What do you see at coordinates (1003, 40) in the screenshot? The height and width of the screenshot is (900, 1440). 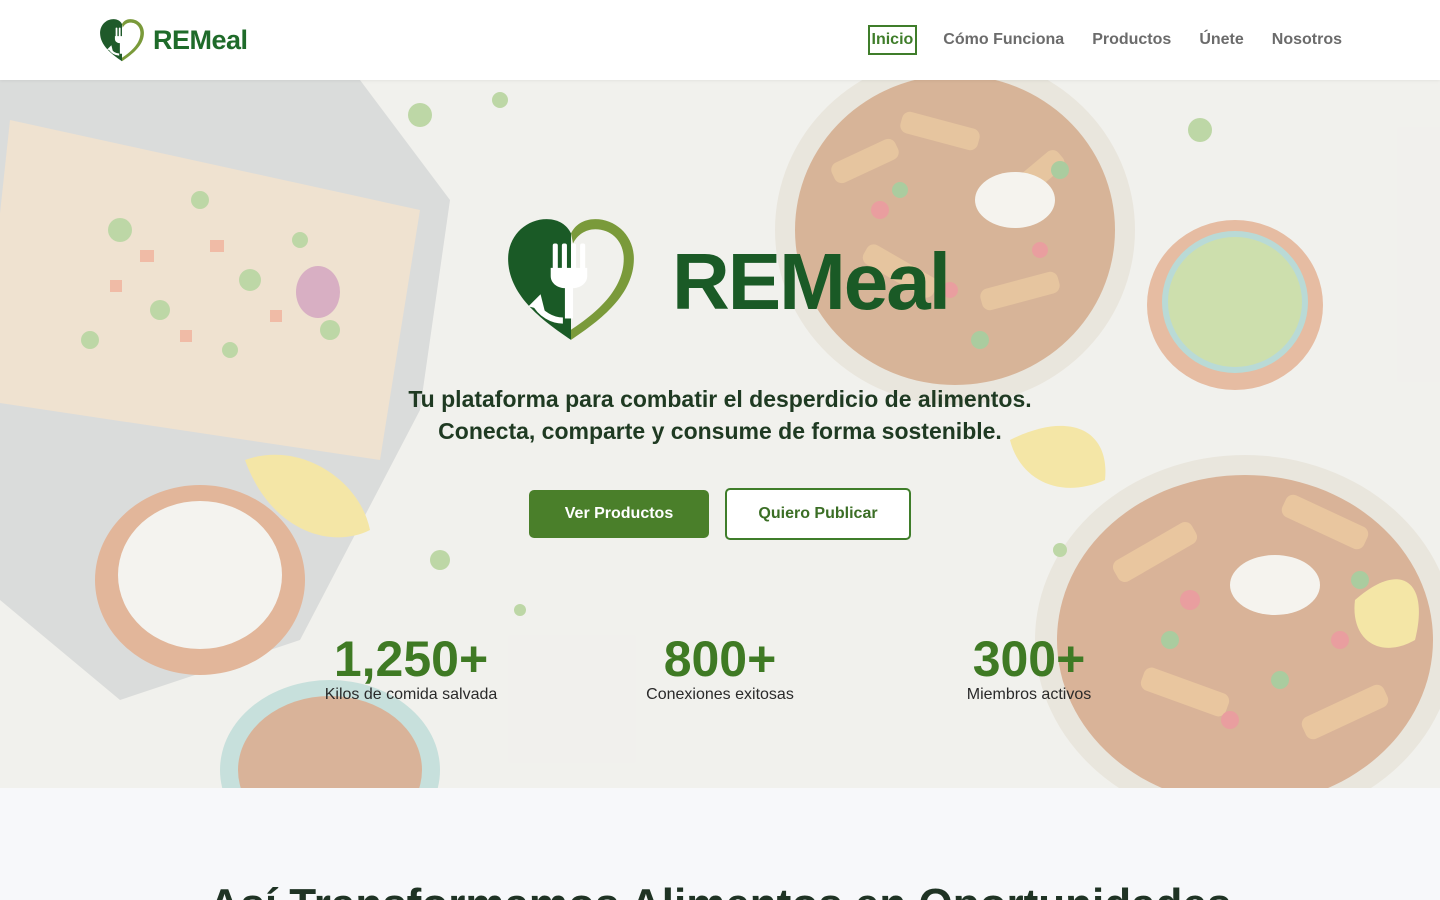 I see `nav-como-funciona: Cómo Funciona` at bounding box center [1003, 40].